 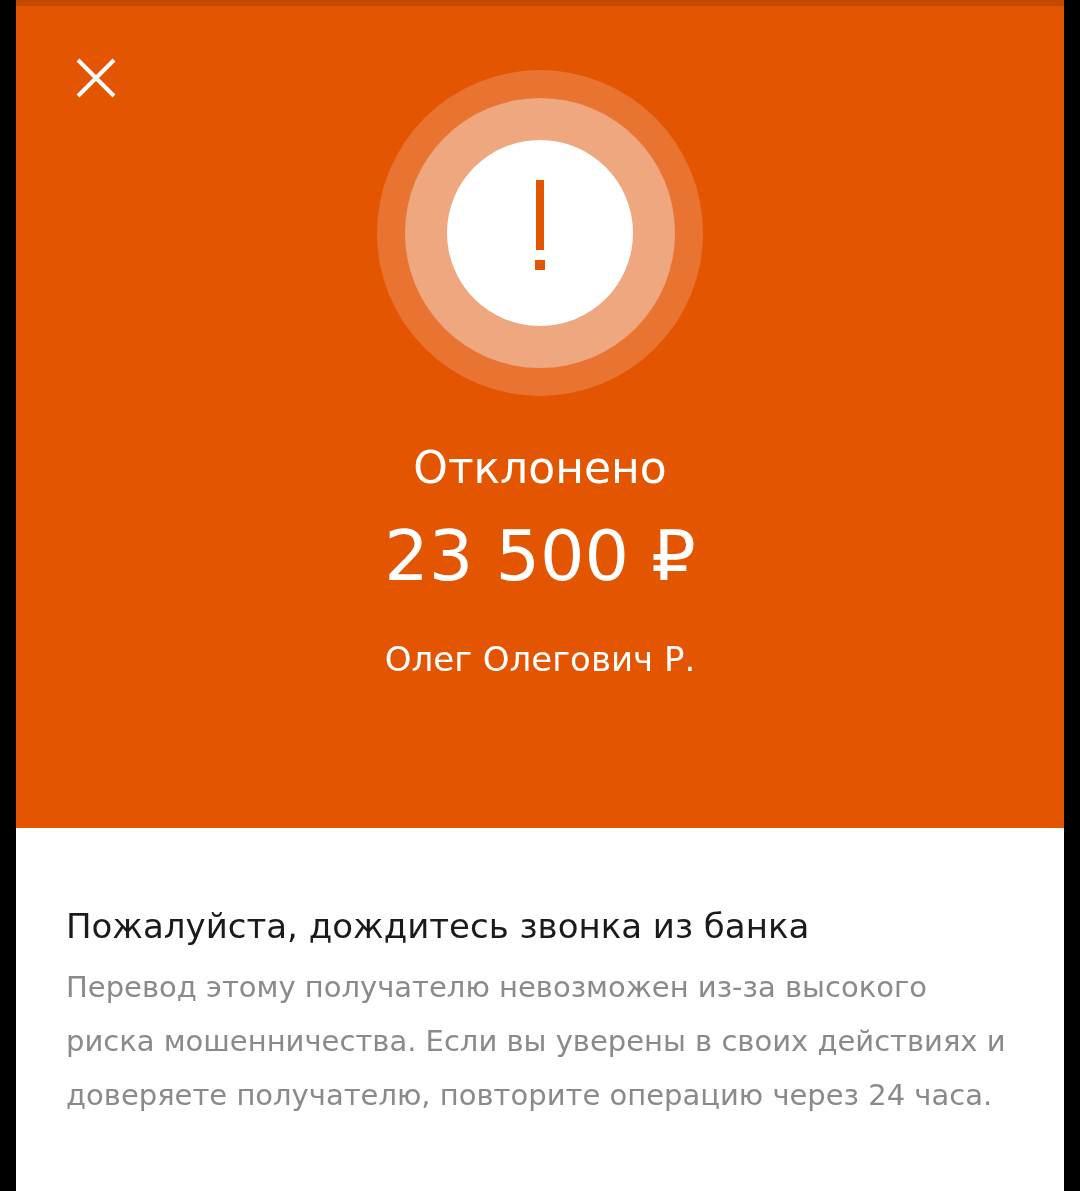 I want to click on close-button, so click(x=96, y=78).